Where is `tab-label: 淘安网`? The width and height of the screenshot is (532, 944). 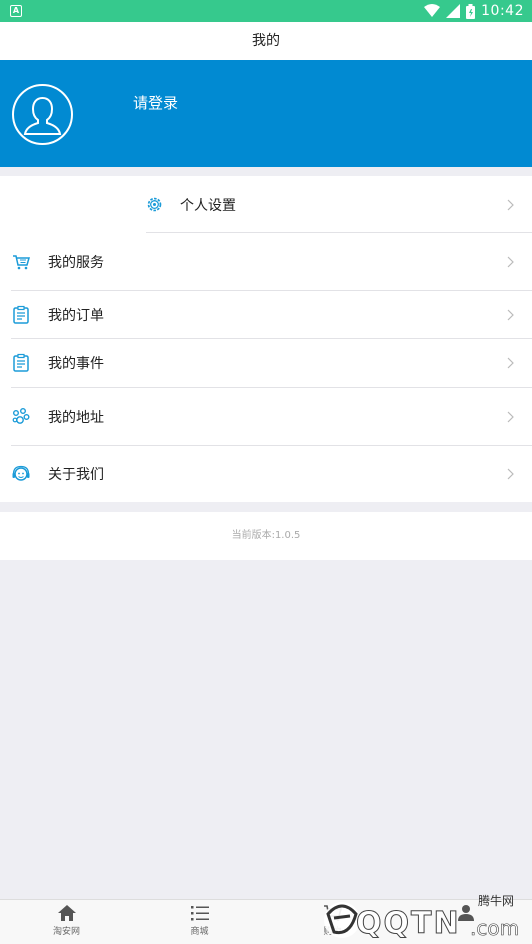 tab-label: 淘安网 is located at coordinates (66, 932).